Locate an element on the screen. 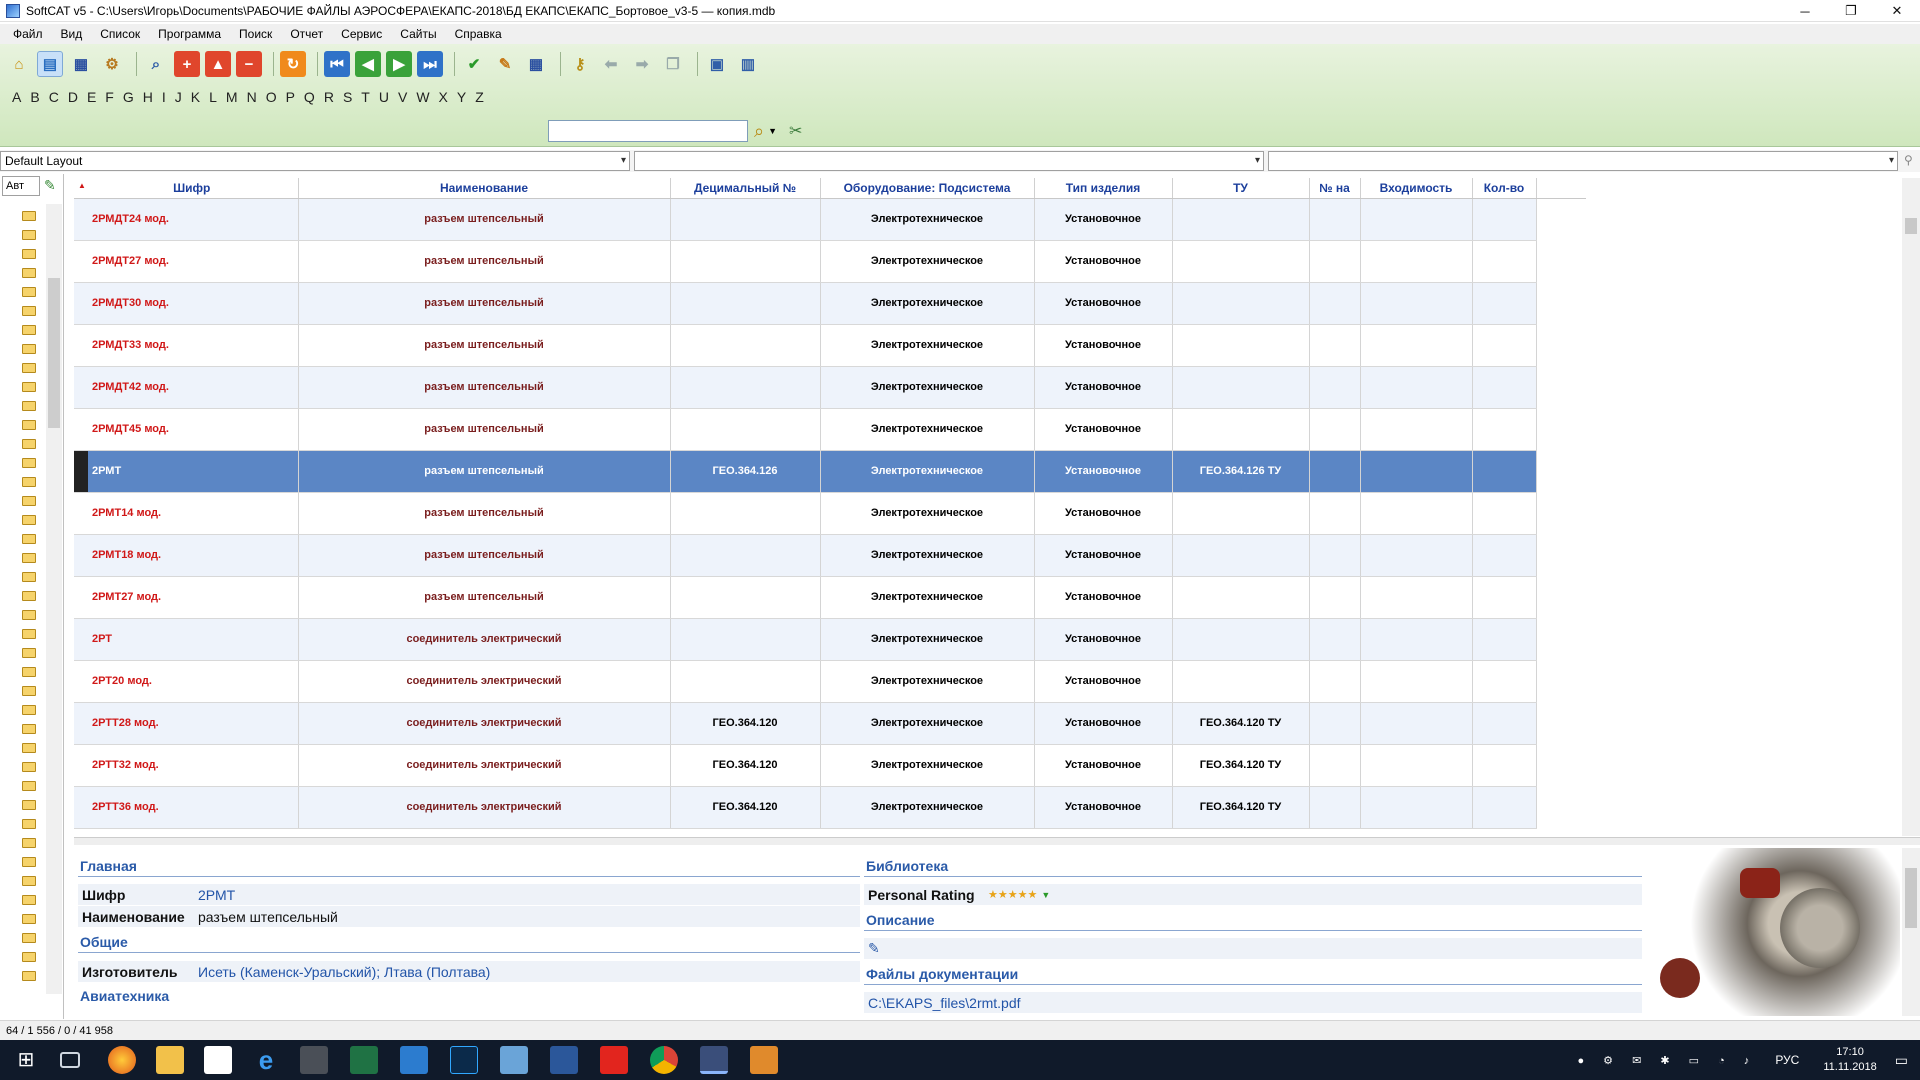 The height and width of the screenshot is (1080, 1920). column-header-code: ▲ Шифр is located at coordinates (186, 188).